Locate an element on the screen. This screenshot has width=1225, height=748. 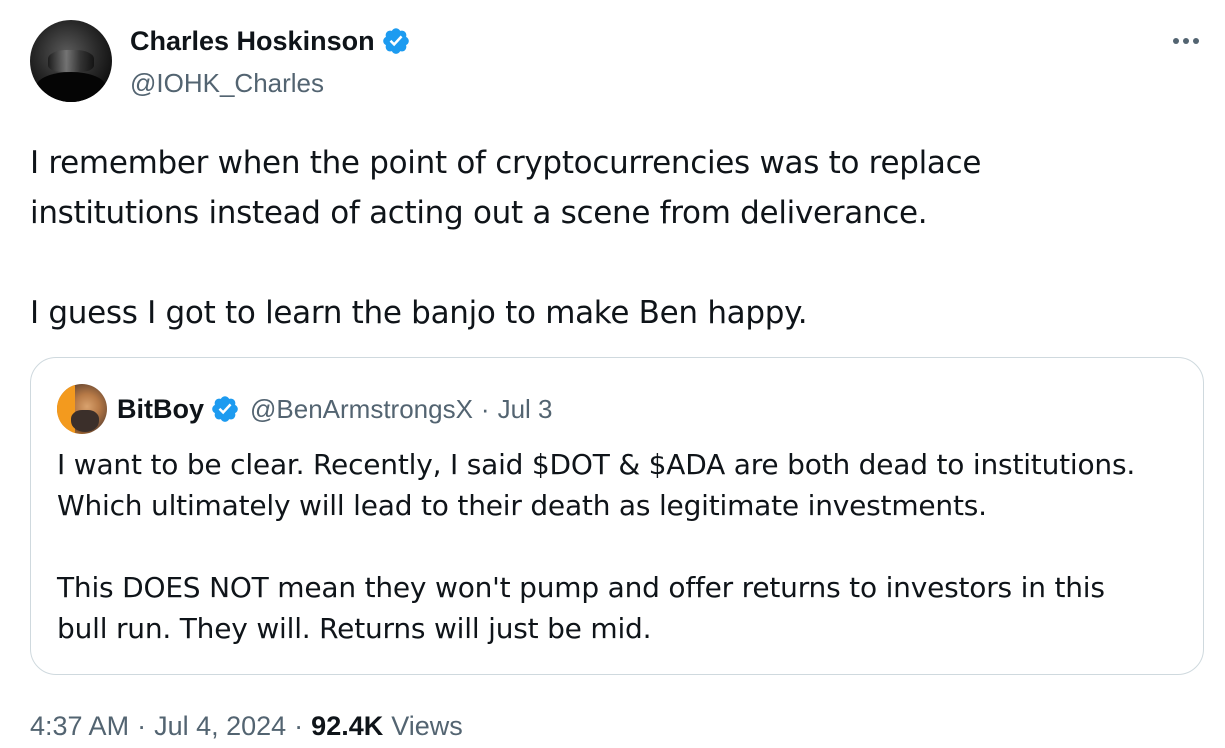
views-label: Views is located at coordinates (427, 726).